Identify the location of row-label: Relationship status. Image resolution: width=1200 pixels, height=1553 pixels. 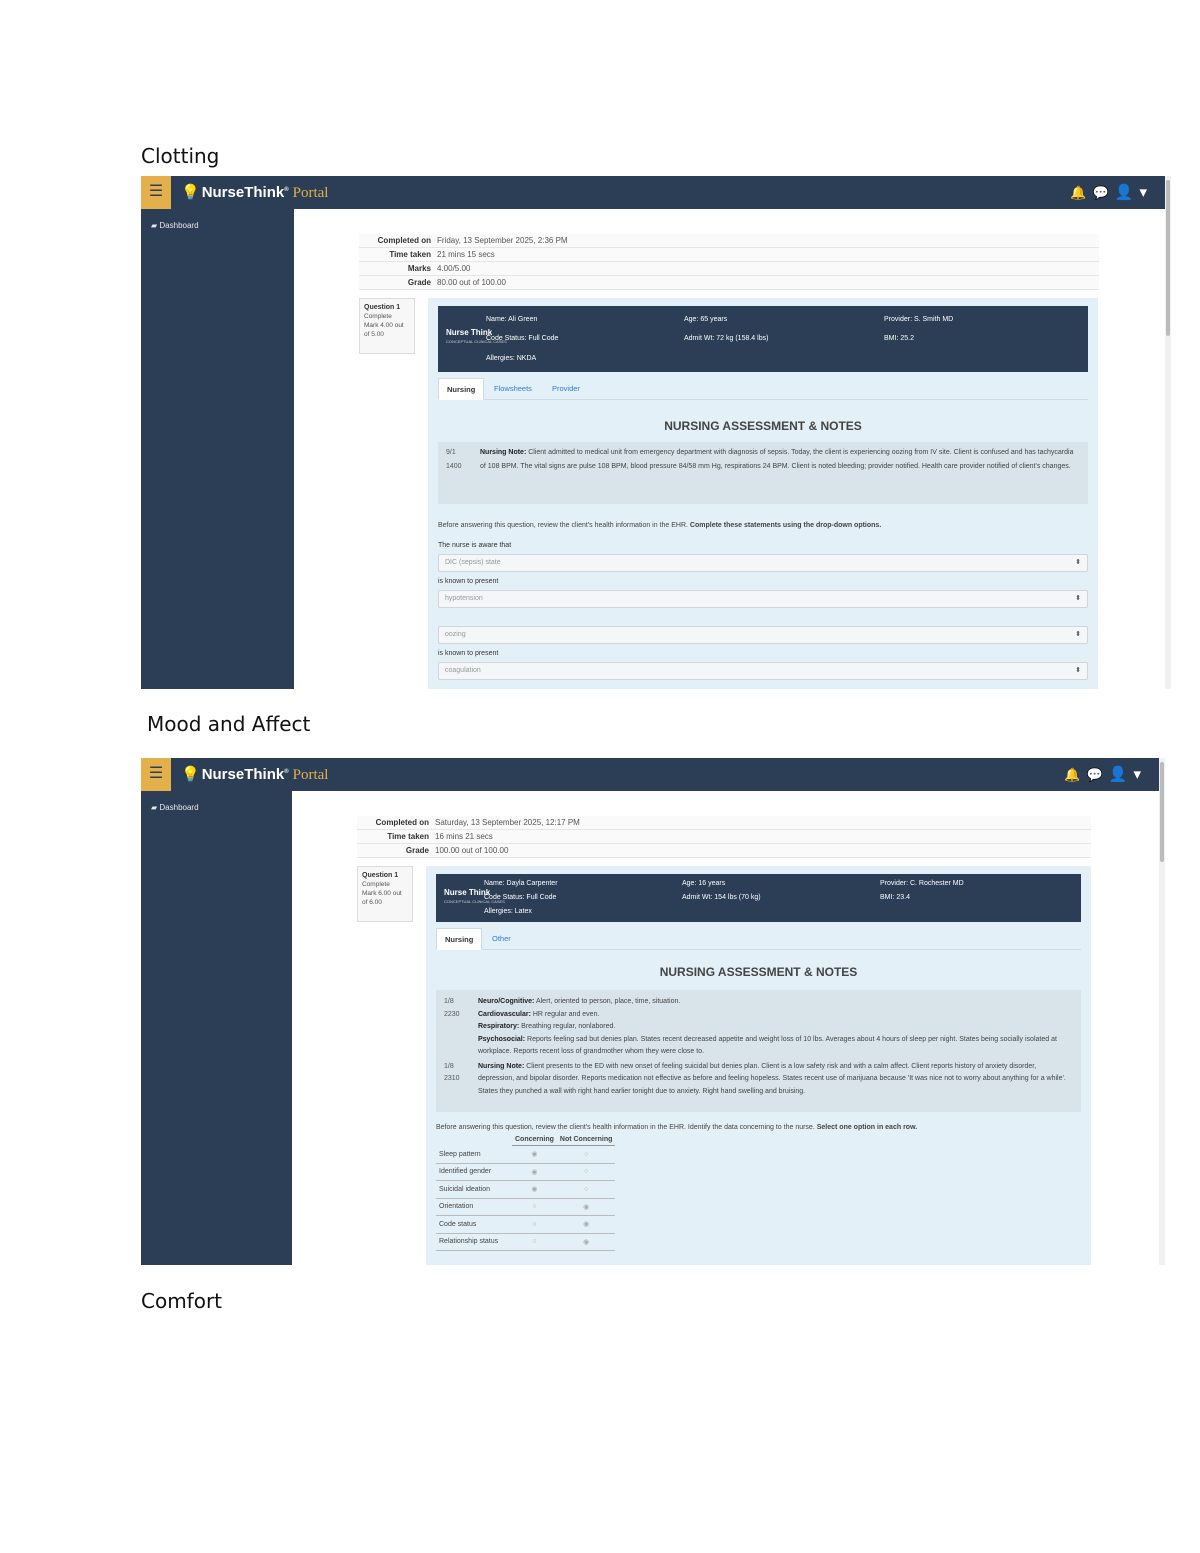
(474, 1242).